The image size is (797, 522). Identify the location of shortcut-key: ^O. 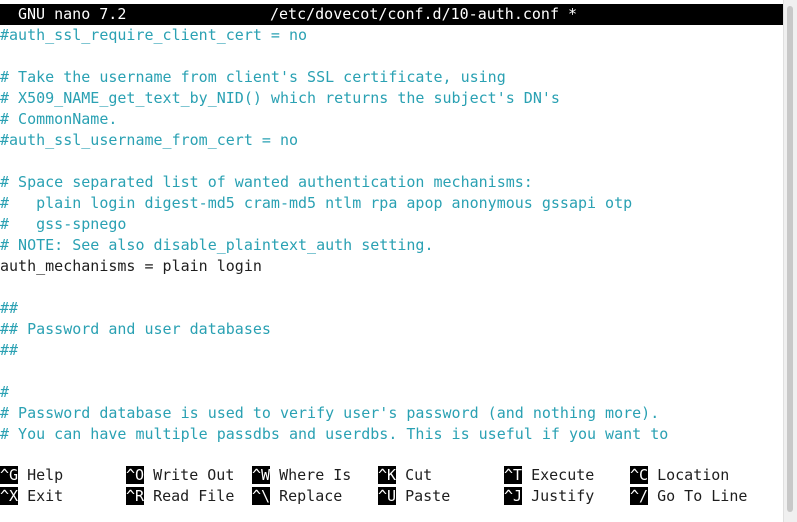
(135, 475).